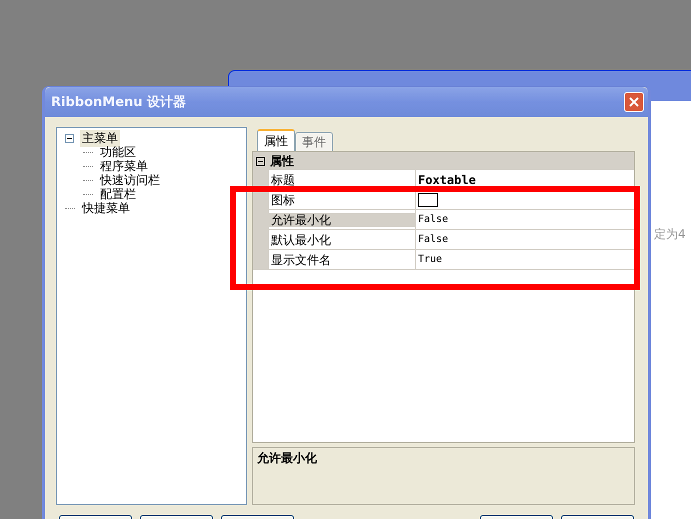 Image resolution: width=691 pixels, height=519 pixels. What do you see at coordinates (118, 152) in the screenshot?
I see `tree-item: 功能区` at bounding box center [118, 152].